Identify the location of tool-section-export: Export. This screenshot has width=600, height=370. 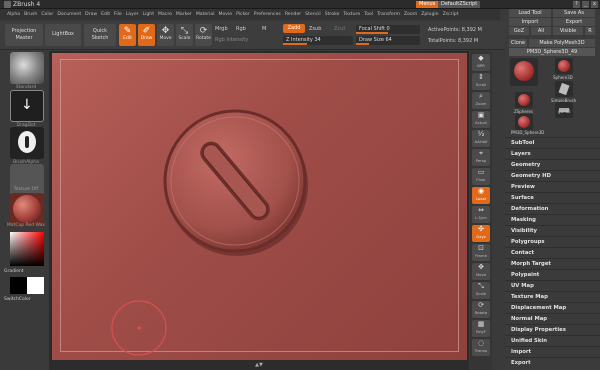
(552, 362).